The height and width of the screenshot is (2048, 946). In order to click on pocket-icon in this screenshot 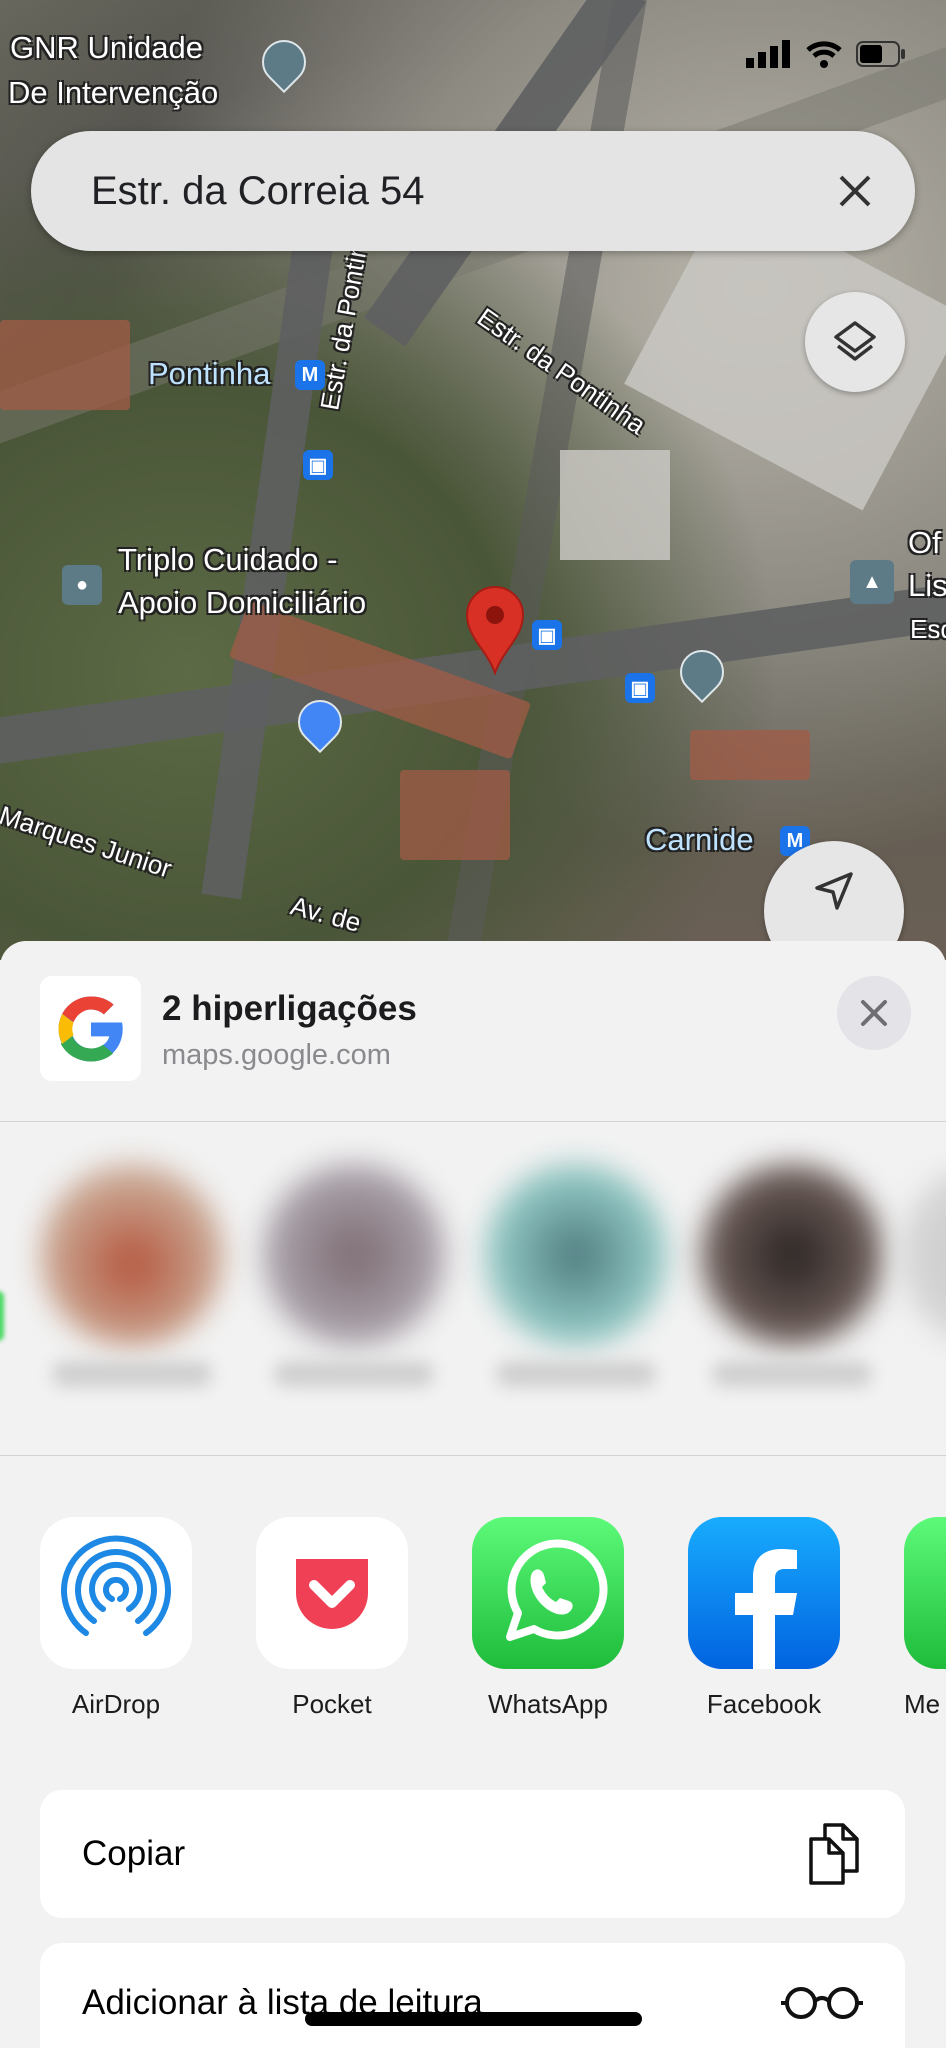, I will do `click(332, 1594)`.